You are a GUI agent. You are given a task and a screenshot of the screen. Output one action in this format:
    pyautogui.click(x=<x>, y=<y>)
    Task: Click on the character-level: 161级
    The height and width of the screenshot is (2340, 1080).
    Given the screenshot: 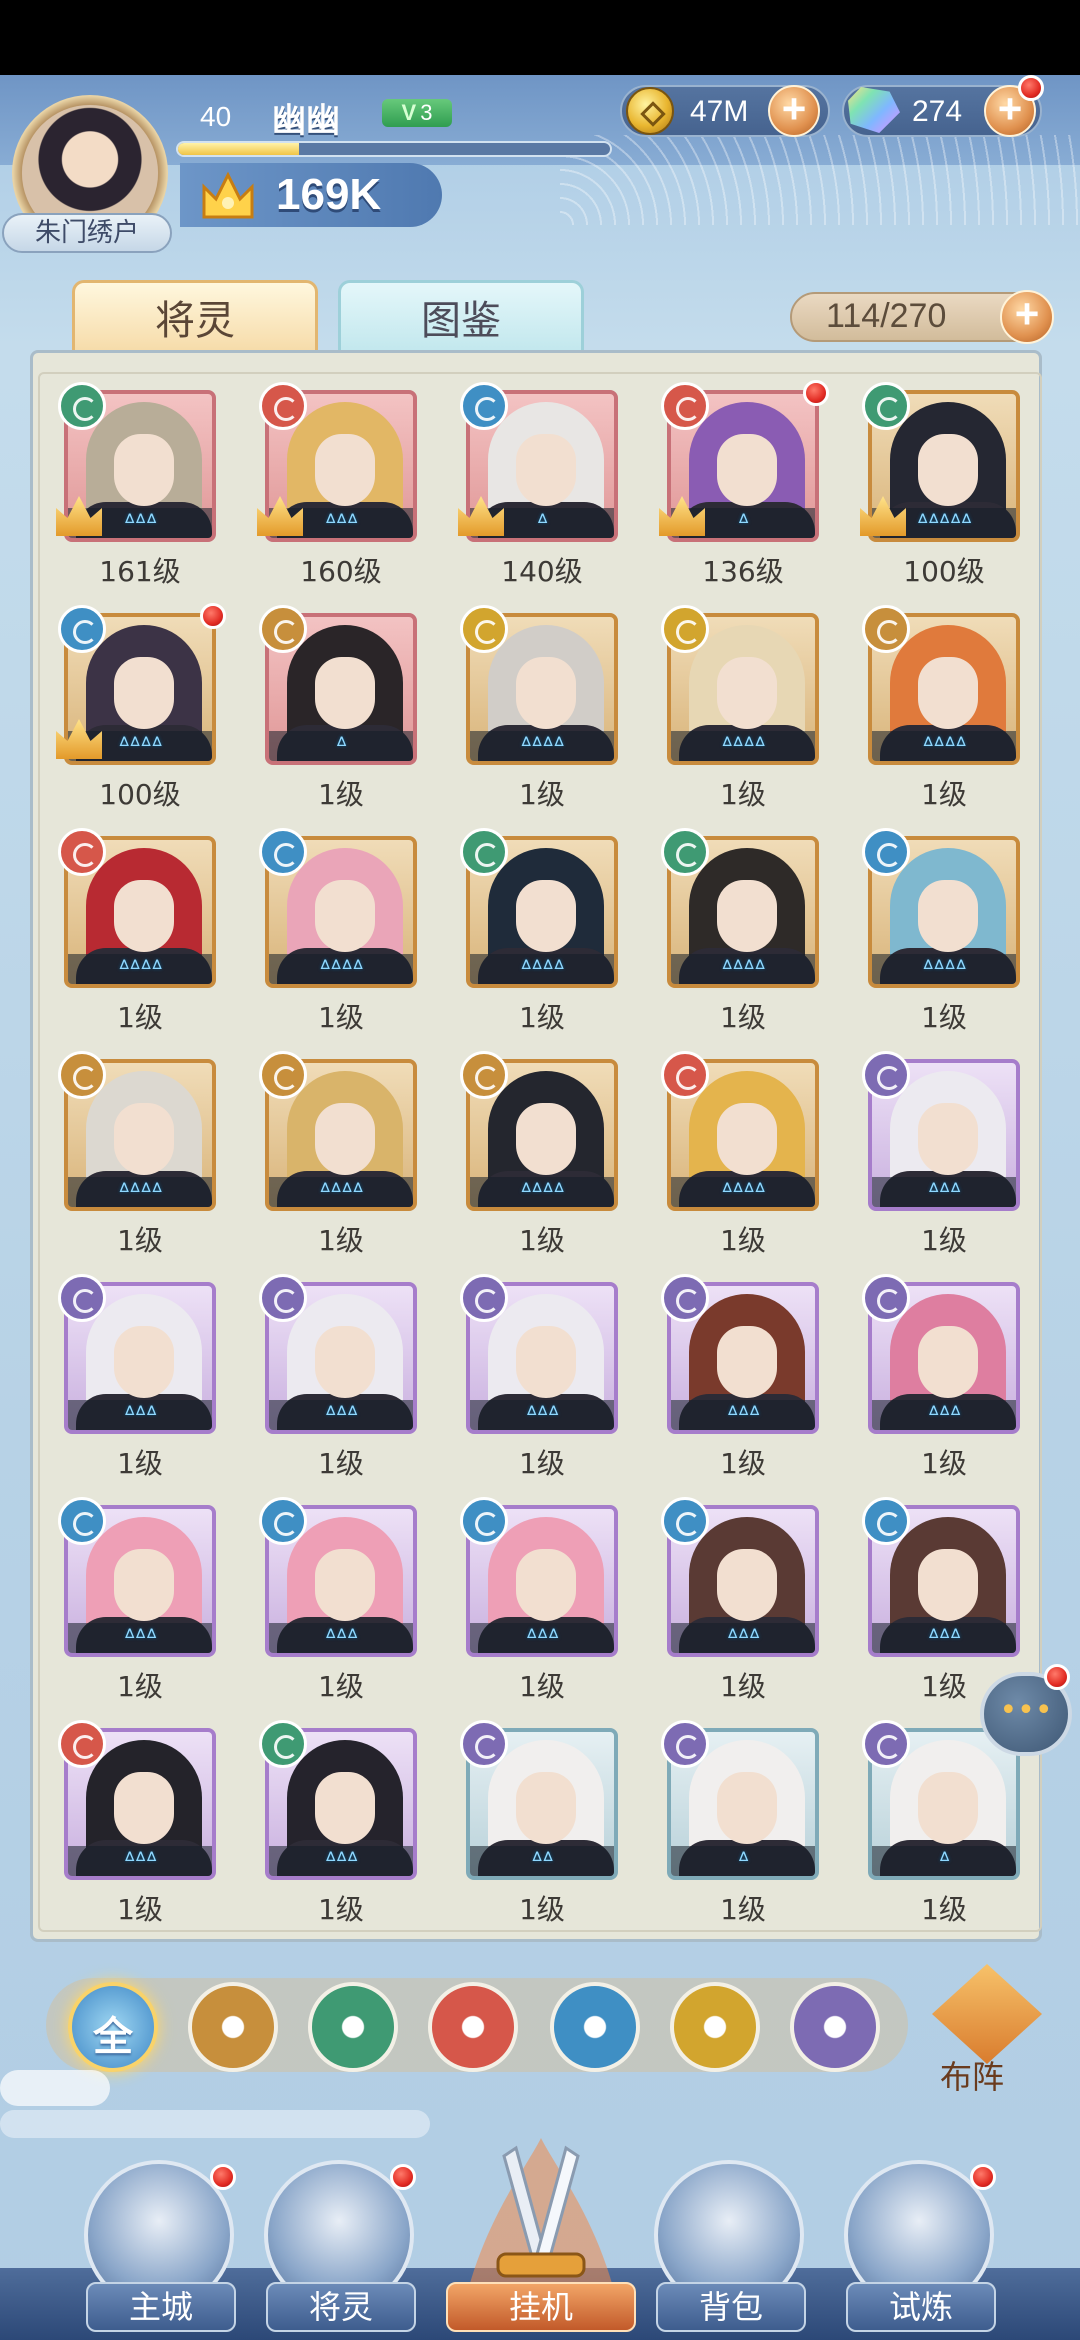 What is the action you would take?
    pyautogui.click(x=140, y=571)
    